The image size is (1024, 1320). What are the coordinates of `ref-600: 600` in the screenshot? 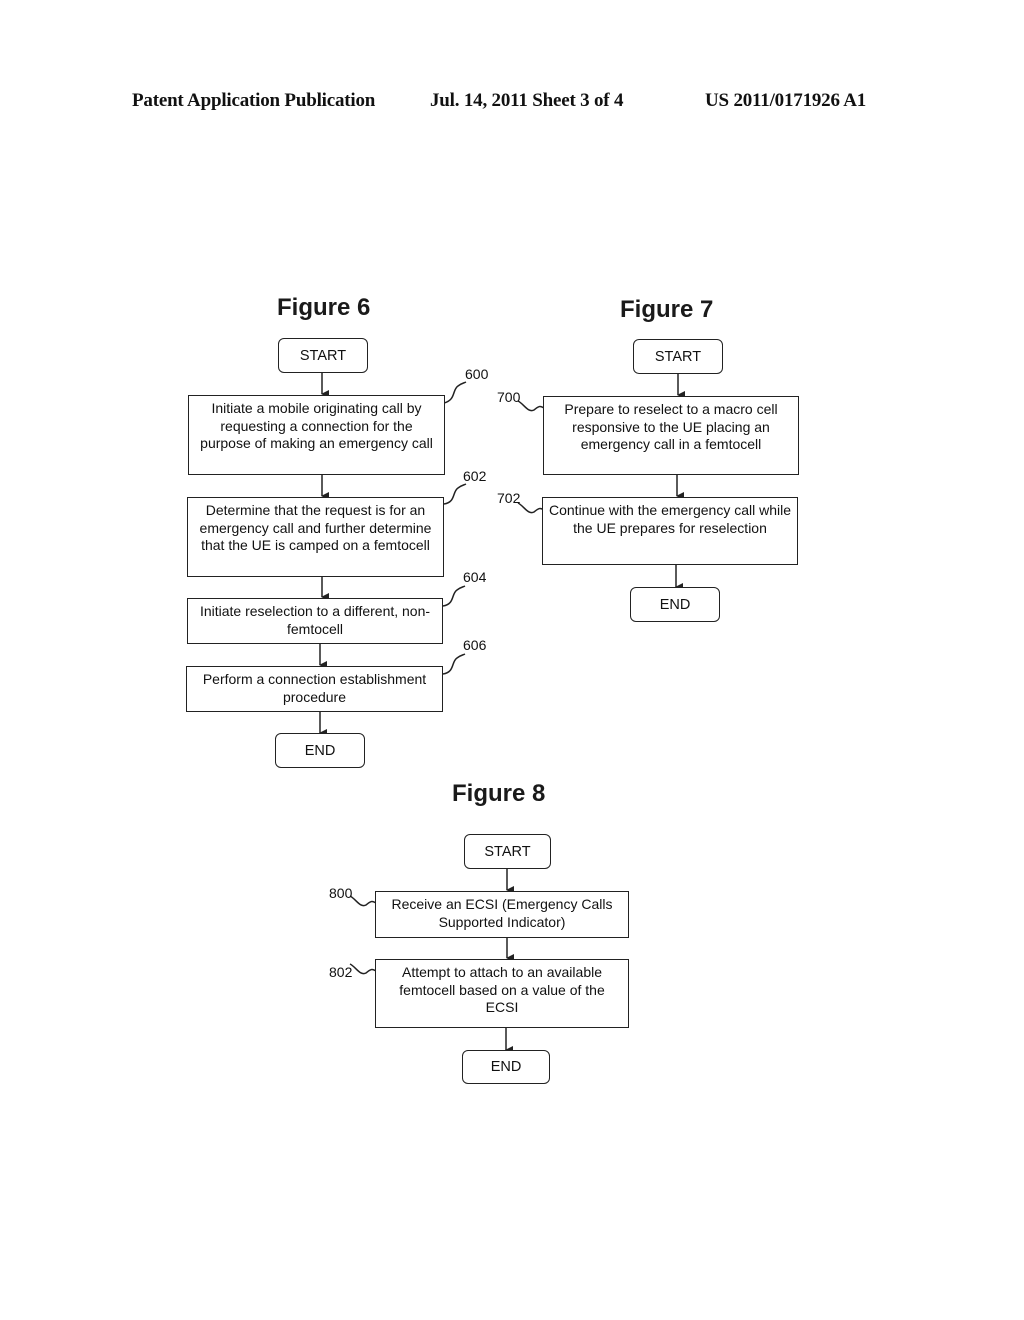 It's located at (477, 374).